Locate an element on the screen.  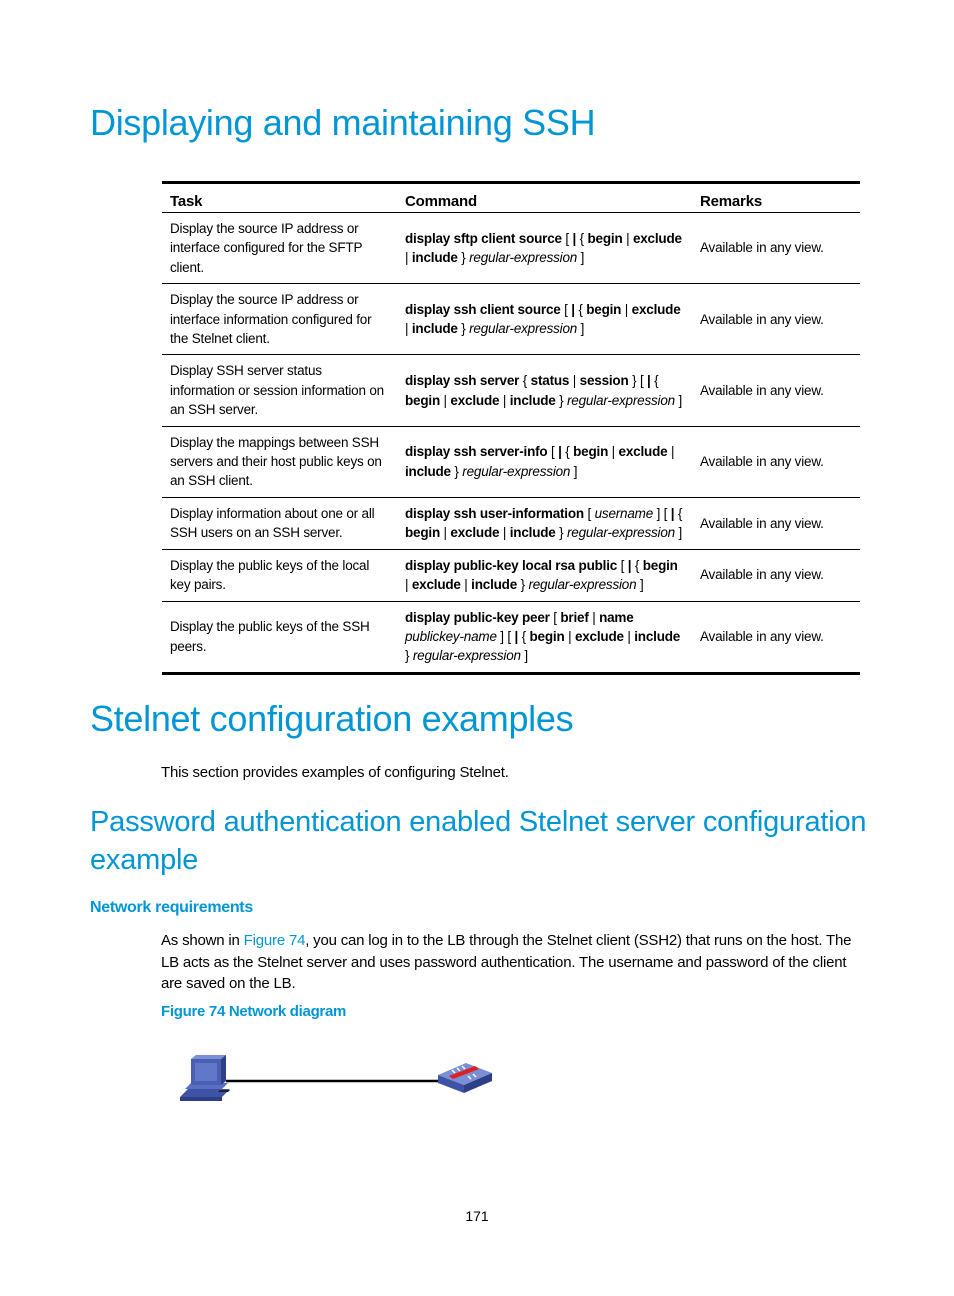
command-syntax: } [ is located at coordinates (638, 381).